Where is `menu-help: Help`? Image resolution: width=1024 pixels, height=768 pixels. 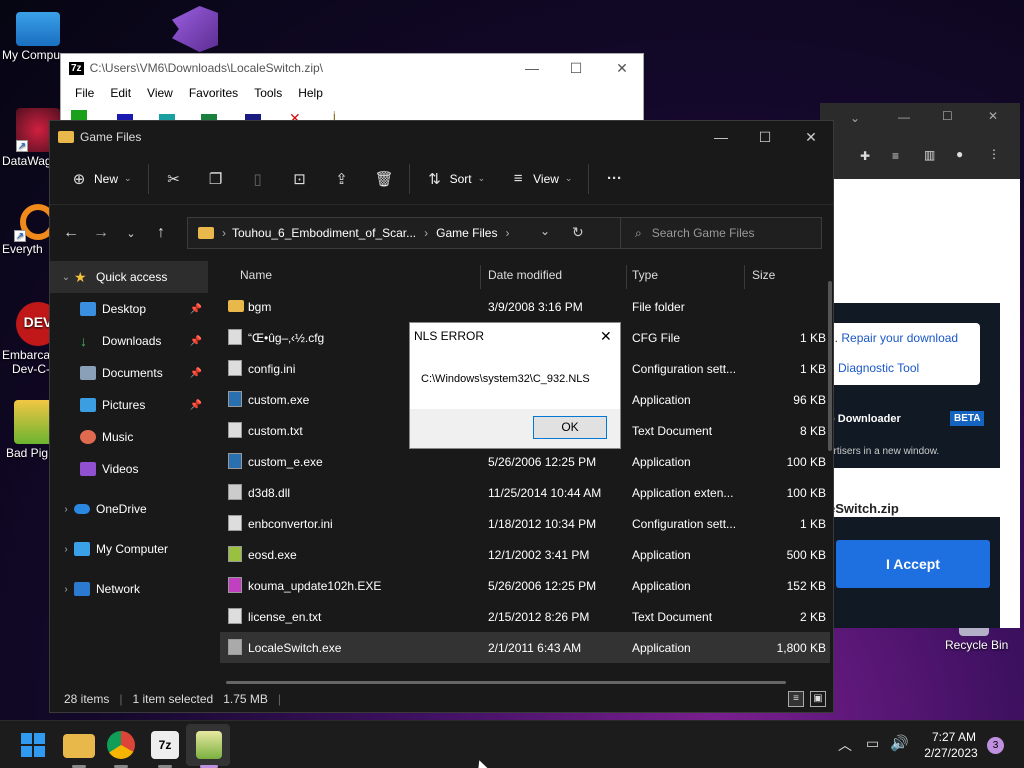 menu-help: Help is located at coordinates (310, 93).